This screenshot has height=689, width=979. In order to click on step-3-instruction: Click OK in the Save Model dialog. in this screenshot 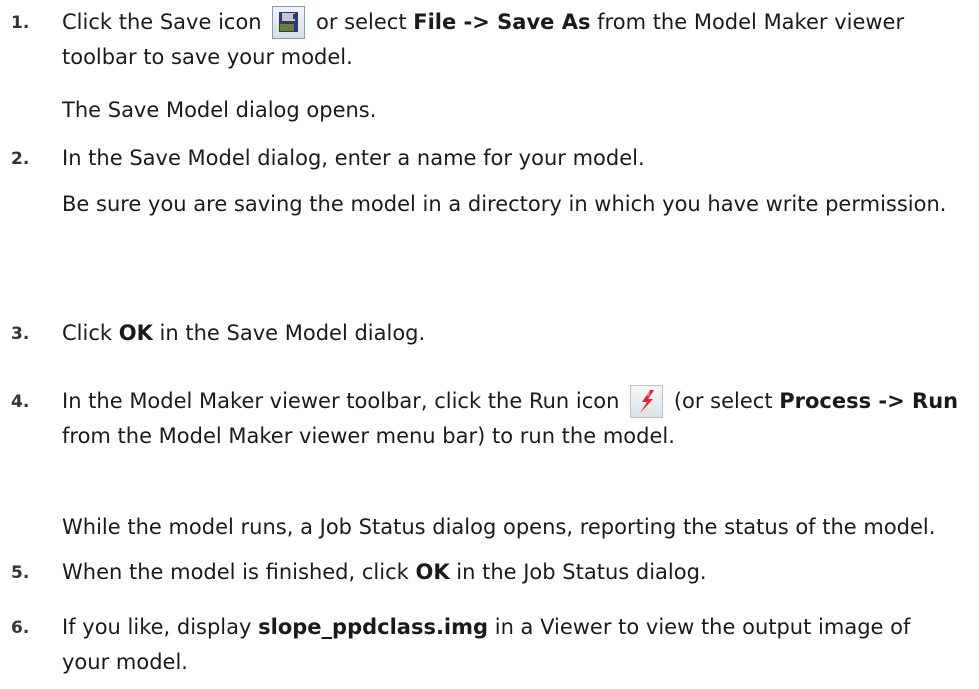, I will do `click(244, 333)`.